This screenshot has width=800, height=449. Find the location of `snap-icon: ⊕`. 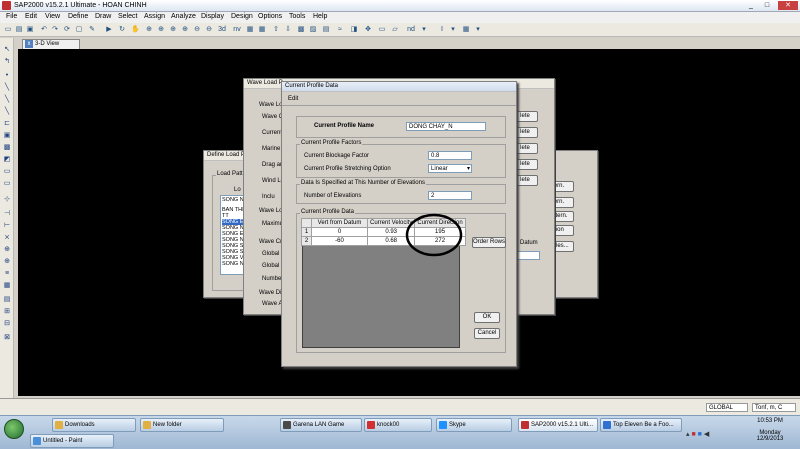

snap-icon: ⊕ is located at coordinates (7, 250).